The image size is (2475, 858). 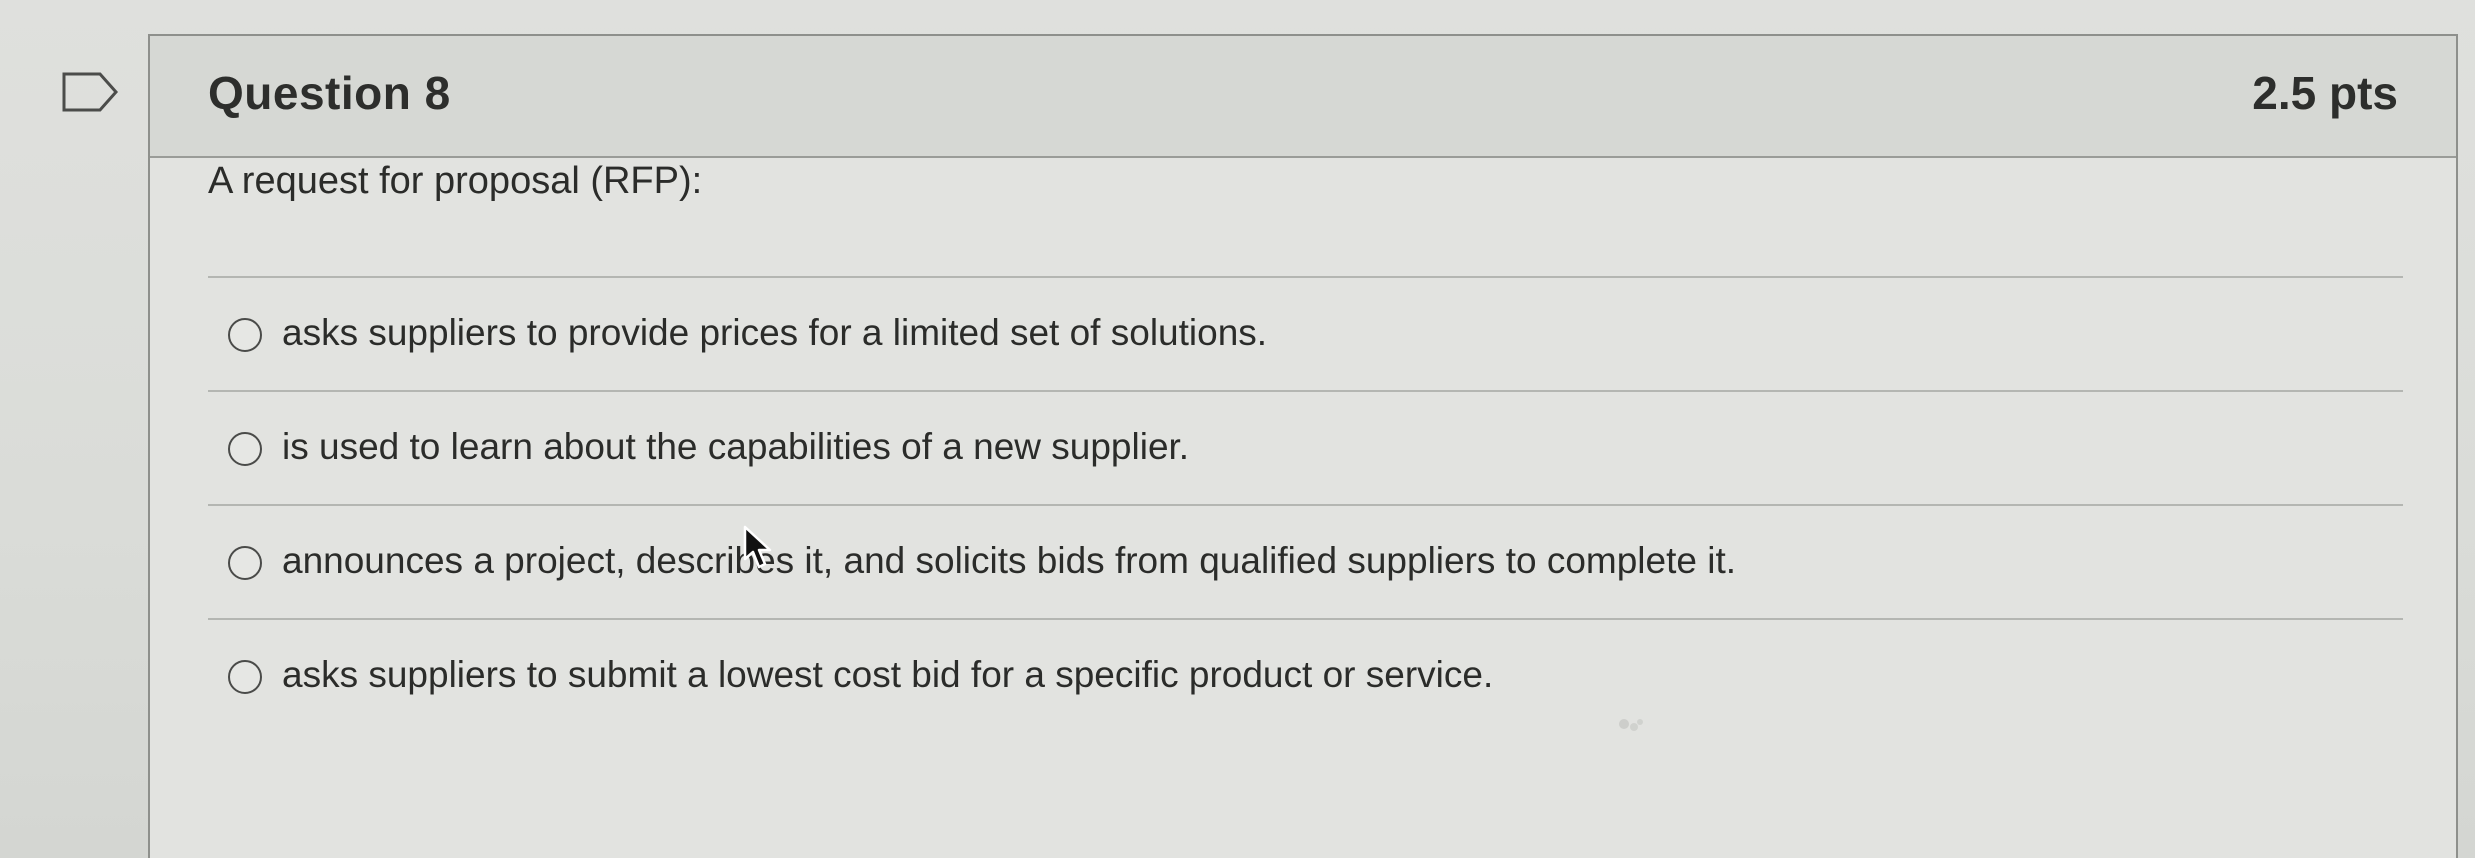 What do you see at coordinates (2325, 93) in the screenshot?
I see `question-points: 2.5 pts` at bounding box center [2325, 93].